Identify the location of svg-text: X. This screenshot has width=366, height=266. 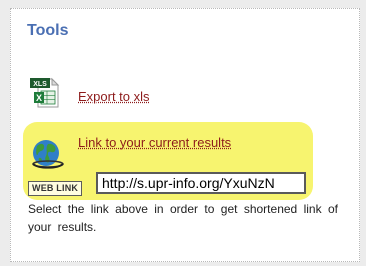
(39, 98).